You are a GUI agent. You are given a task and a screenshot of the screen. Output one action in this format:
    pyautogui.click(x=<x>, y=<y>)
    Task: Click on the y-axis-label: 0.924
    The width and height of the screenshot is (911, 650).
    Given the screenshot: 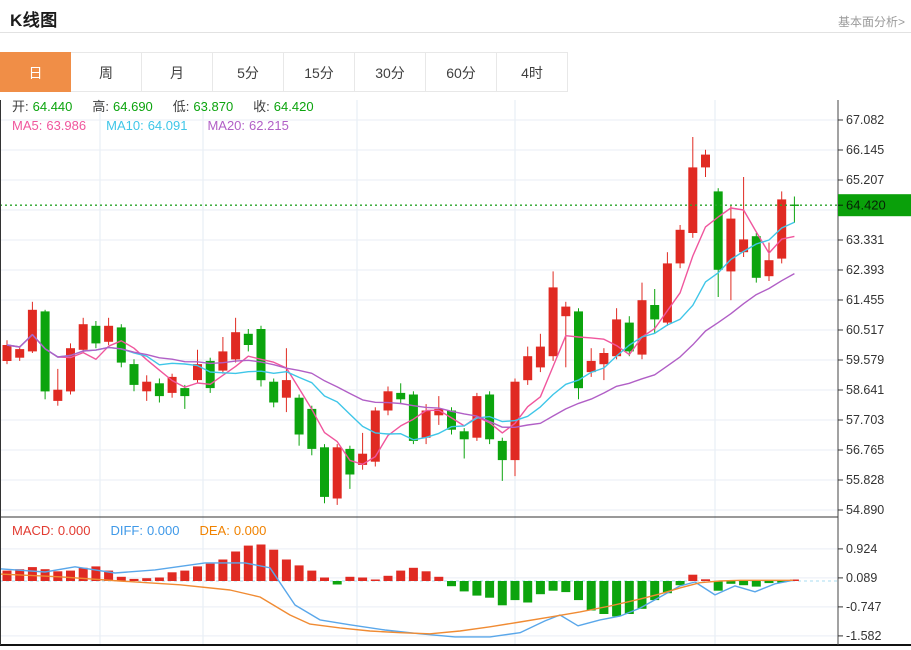 What is the action you would take?
    pyautogui.click(x=861, y=549)
    